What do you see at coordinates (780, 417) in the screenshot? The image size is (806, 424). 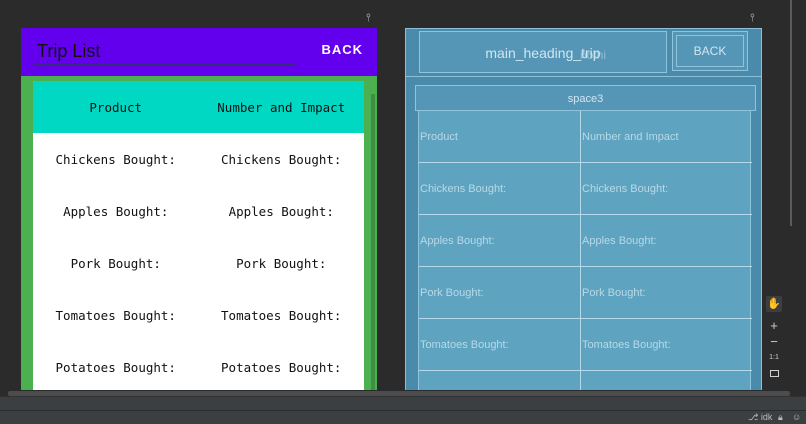 I see `lock-icon: 🔒︎` at bounding box center [780, 417].